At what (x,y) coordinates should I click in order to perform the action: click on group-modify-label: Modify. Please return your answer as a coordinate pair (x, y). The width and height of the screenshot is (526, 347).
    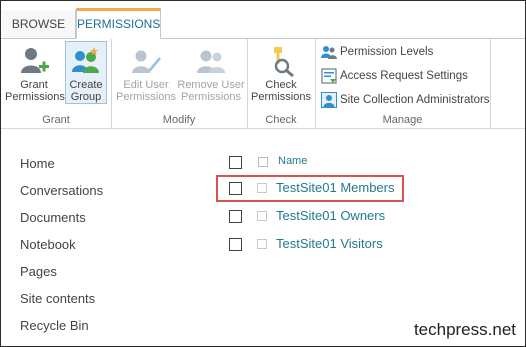
    Looking at the image, I should click on (179, 120).